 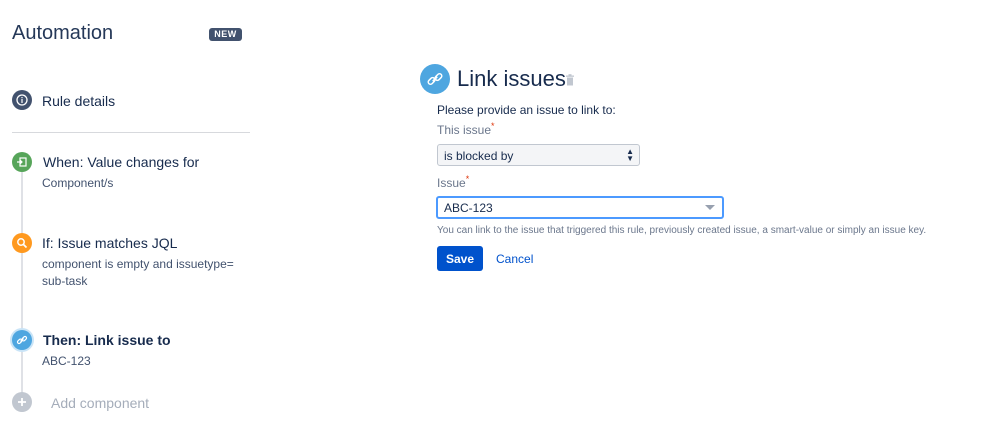 I want to click on cancel-button: Cancel, so click(x=514, y=259).